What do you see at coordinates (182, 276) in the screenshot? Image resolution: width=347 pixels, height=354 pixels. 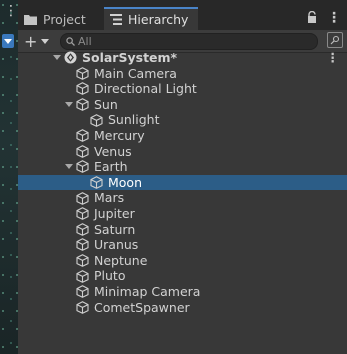 I see `gameobject-row: Pluto` at bounding box center [182, 276].